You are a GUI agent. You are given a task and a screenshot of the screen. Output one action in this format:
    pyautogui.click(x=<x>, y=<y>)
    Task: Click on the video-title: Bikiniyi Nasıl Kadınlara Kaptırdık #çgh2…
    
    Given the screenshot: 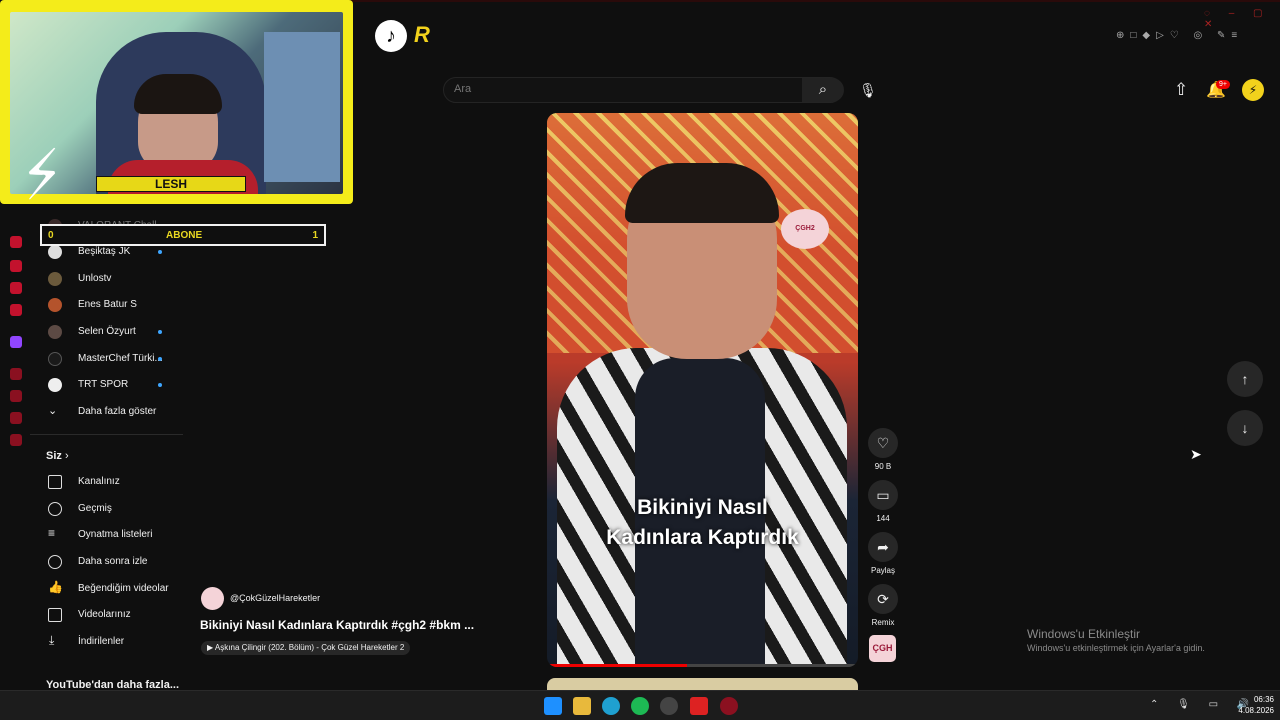 What is the action you would take?
    pyautogui.click(x=337, y=625)
    